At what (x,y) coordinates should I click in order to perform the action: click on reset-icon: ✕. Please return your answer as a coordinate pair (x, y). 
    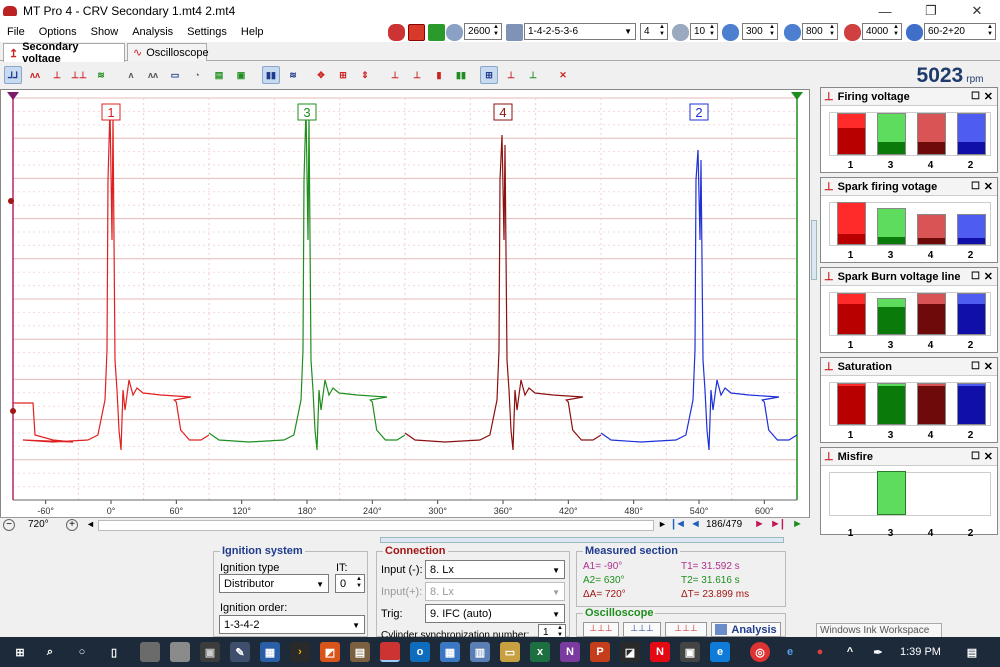
    Looking at the image, I should click on (563, 75).